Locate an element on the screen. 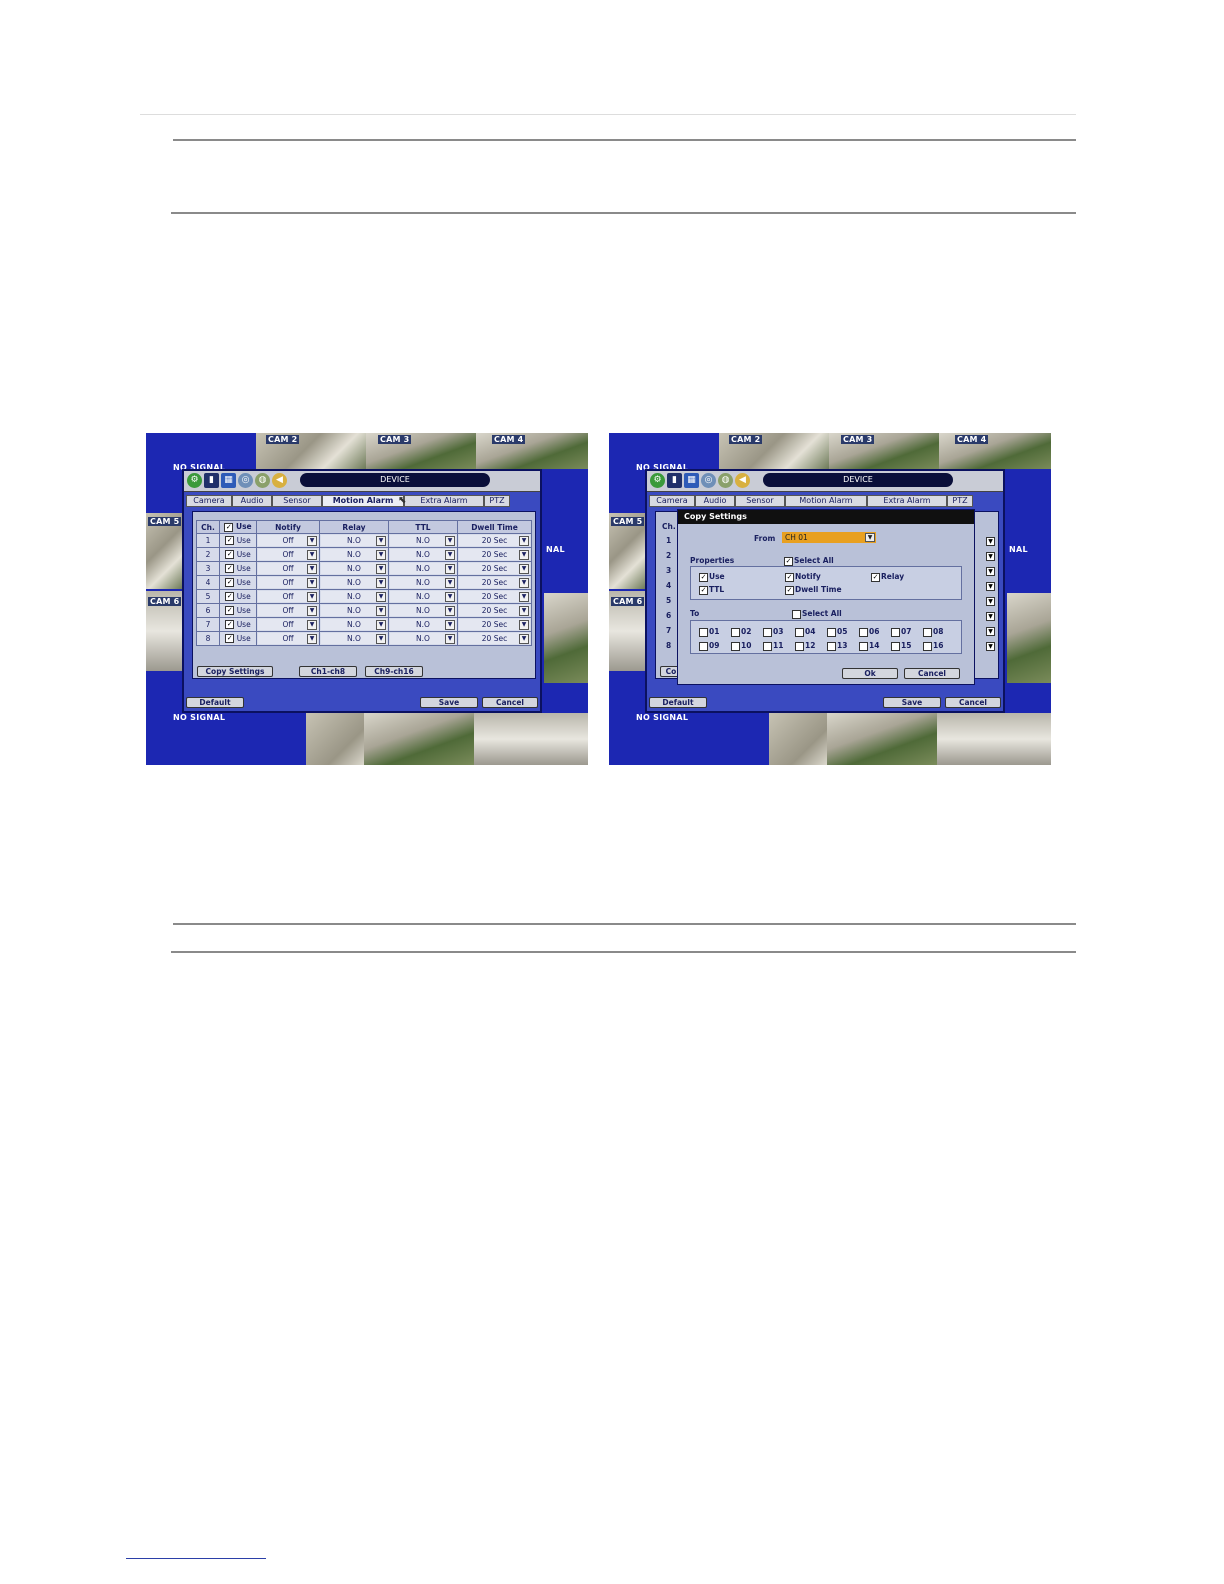  ch1-ch8-button: Ch1-ch8 is located at coordinates (328, 671).